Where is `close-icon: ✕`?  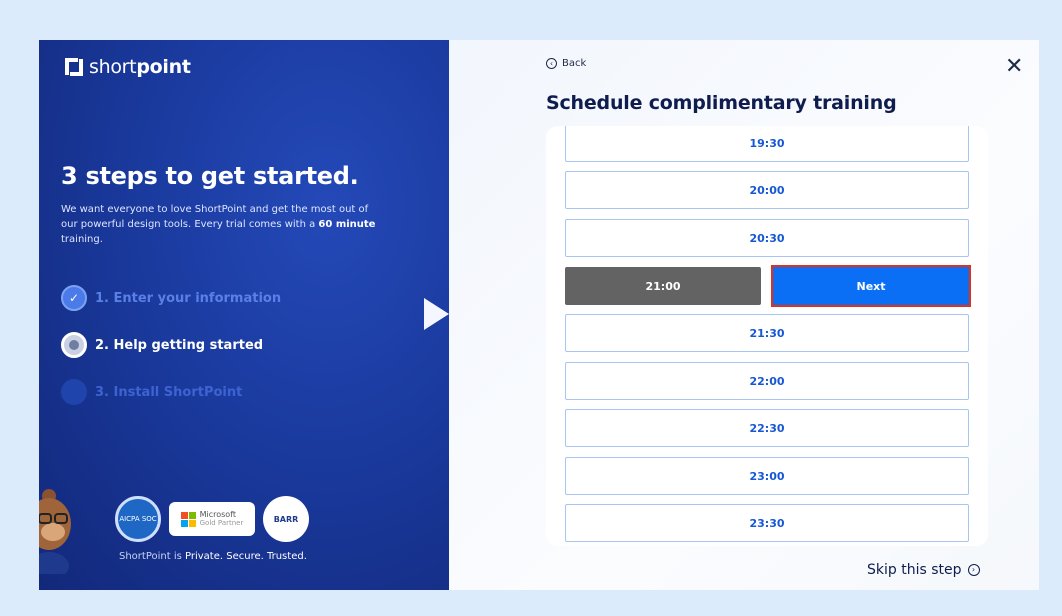
close-icon: ✕ is located at coordinates (1014, 67).